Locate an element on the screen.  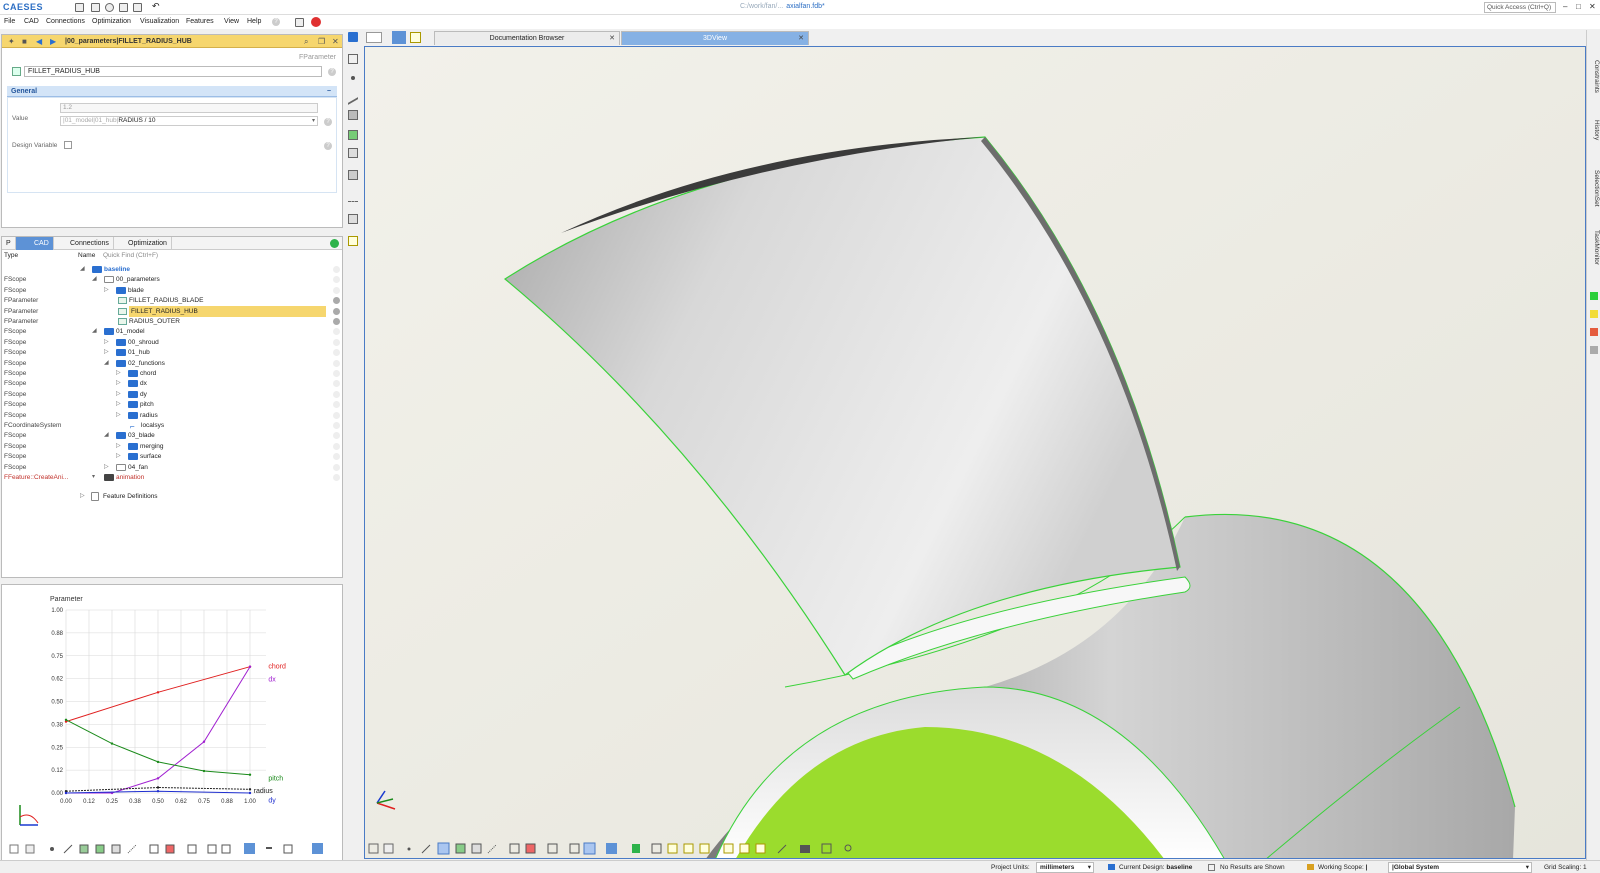
feature-definitions-row: ▷ Feature Definitions is located at coordinates (172, 496).